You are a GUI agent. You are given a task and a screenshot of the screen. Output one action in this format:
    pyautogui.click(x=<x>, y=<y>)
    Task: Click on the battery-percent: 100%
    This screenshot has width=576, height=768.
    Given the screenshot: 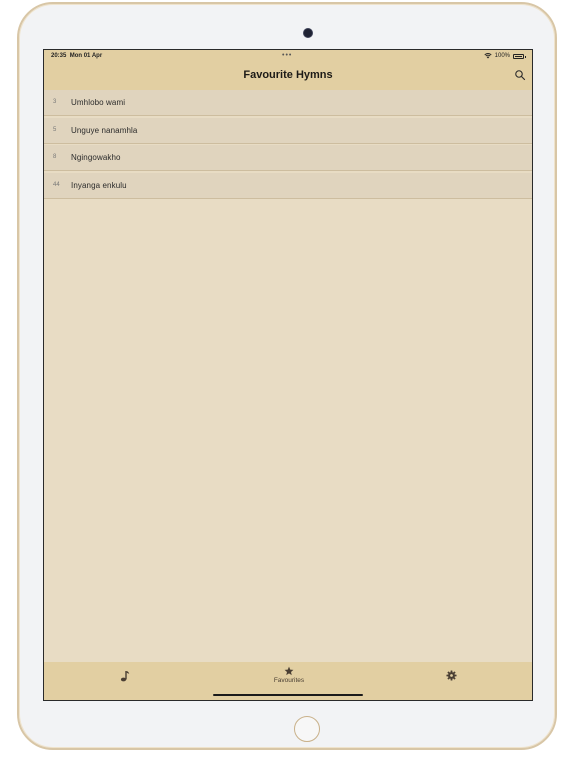 What is the action you would take?
    pyautogui.click(x=502, y=56)
    